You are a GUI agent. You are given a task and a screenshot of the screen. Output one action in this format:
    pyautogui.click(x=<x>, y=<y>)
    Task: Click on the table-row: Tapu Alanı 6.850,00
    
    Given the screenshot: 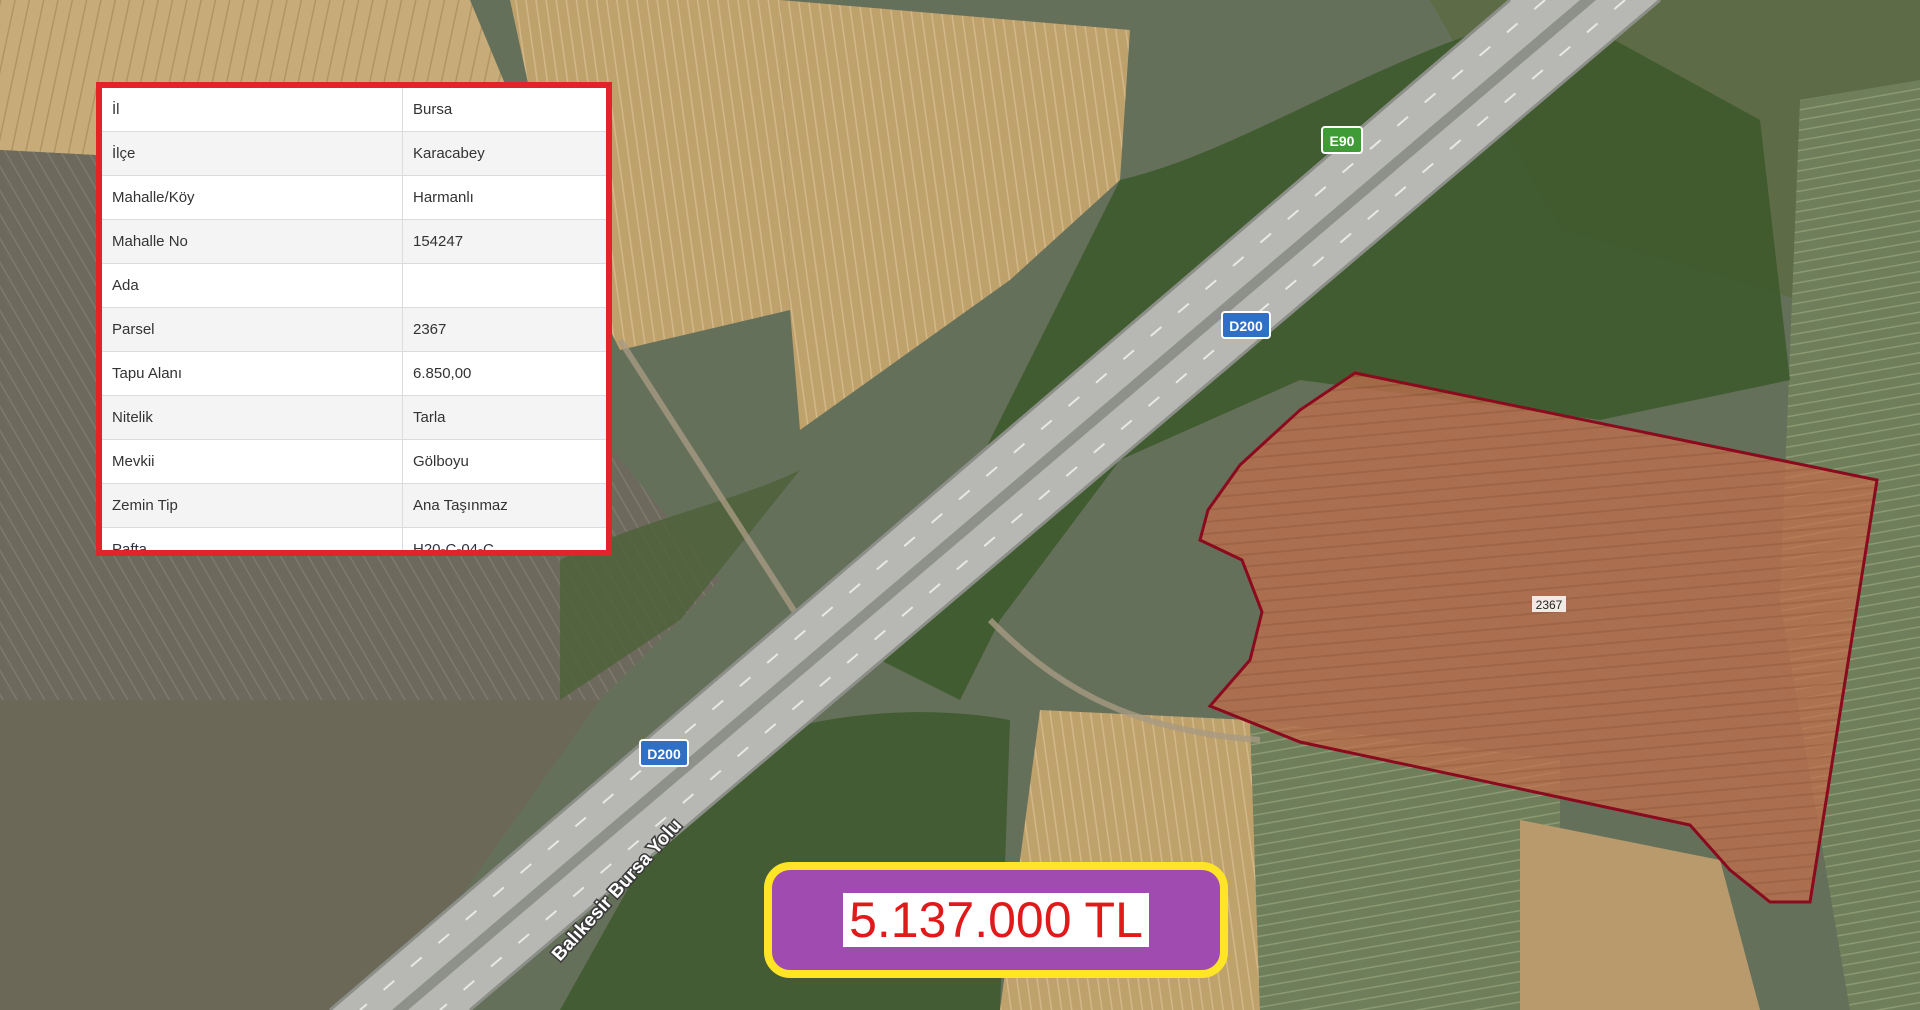 What is the action you would take?
    pyautogui.click(x=354, y=373)
    